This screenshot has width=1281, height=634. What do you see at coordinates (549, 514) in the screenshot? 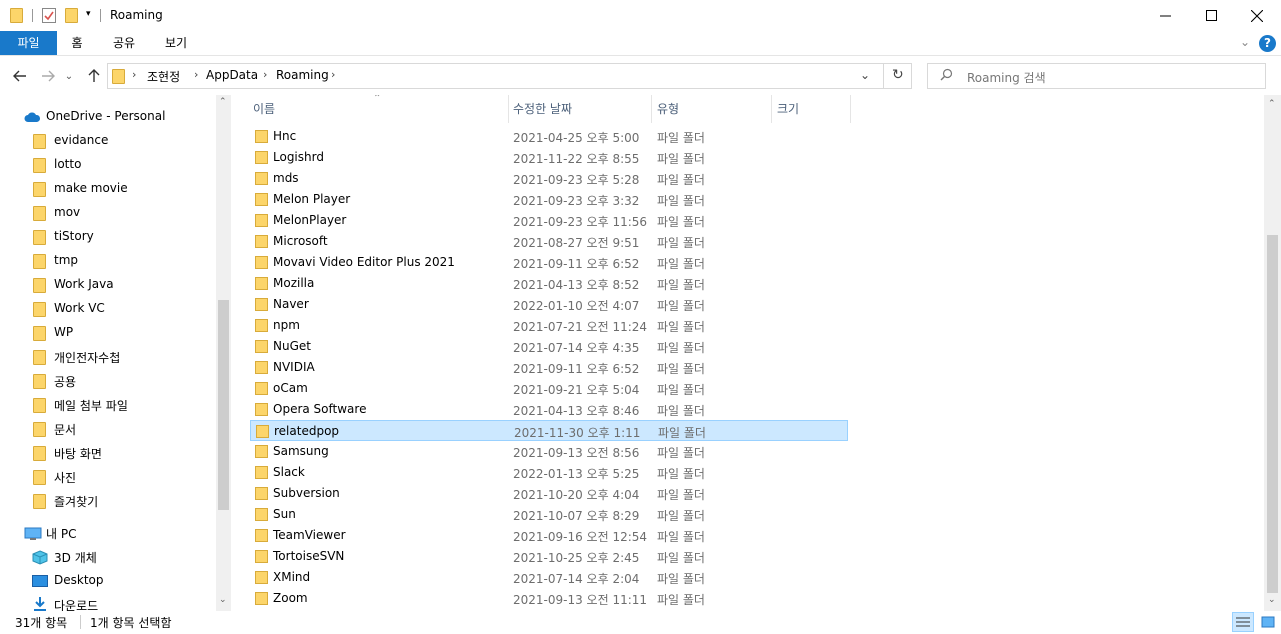
I see `table-row: Sun 2021-10-07 오후 8:29 파일 폴더` at bounding box center [549, 514].